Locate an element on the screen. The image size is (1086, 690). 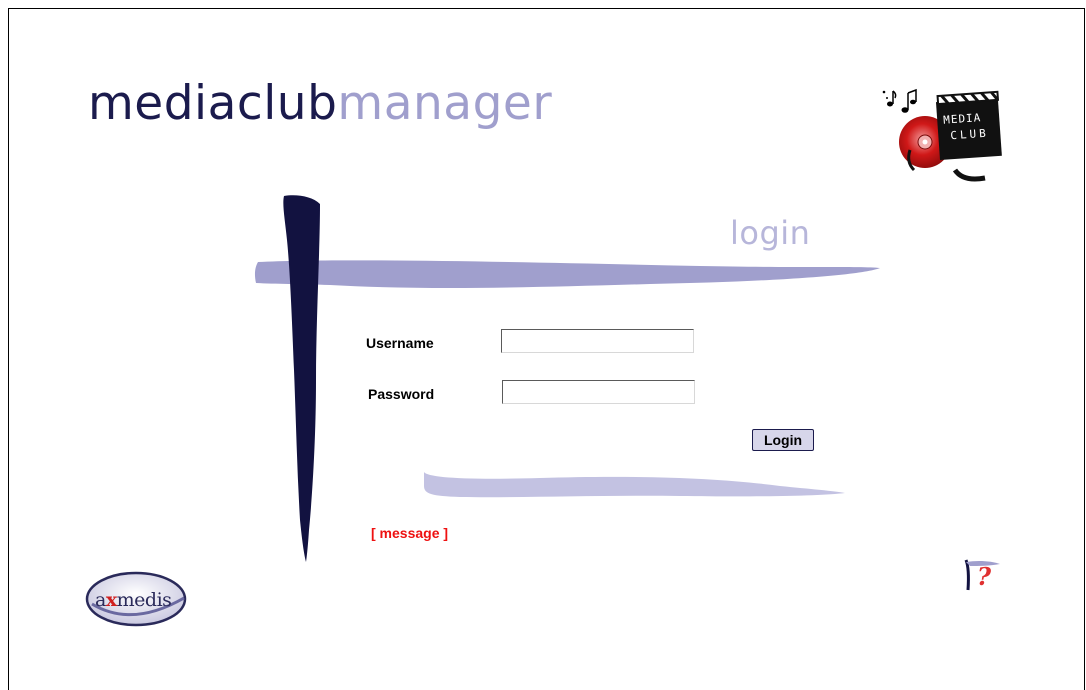
status-message: [ message ] is located at coordinates (410, 533).